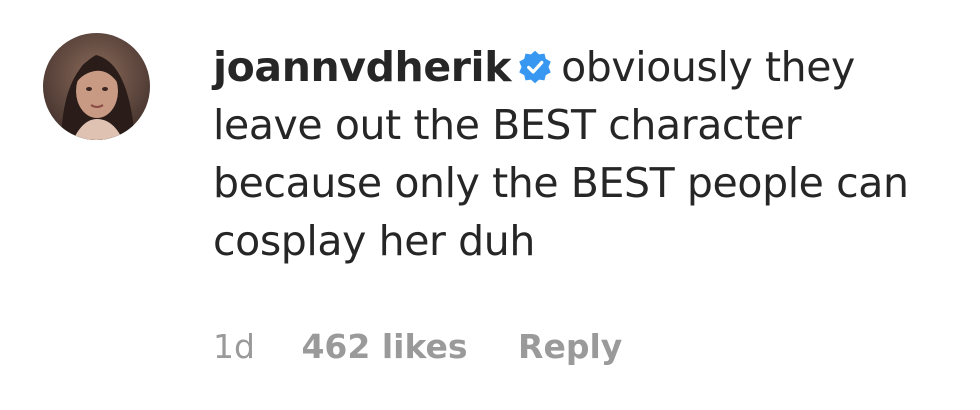 Image resolution: width=980 pixels, height=410 pixels. What do you see at coordinates (234, 347) in the screenshot?
I see `timestamp: 1d` at bounding box center [234, 347].